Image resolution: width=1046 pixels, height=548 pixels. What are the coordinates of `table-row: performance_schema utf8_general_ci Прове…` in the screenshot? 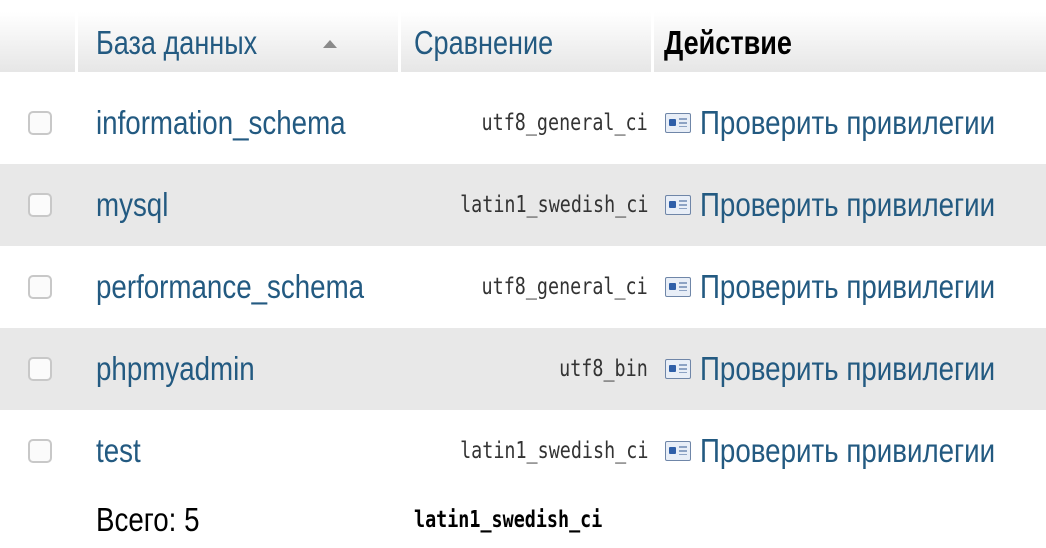 It's located at (523, 287).